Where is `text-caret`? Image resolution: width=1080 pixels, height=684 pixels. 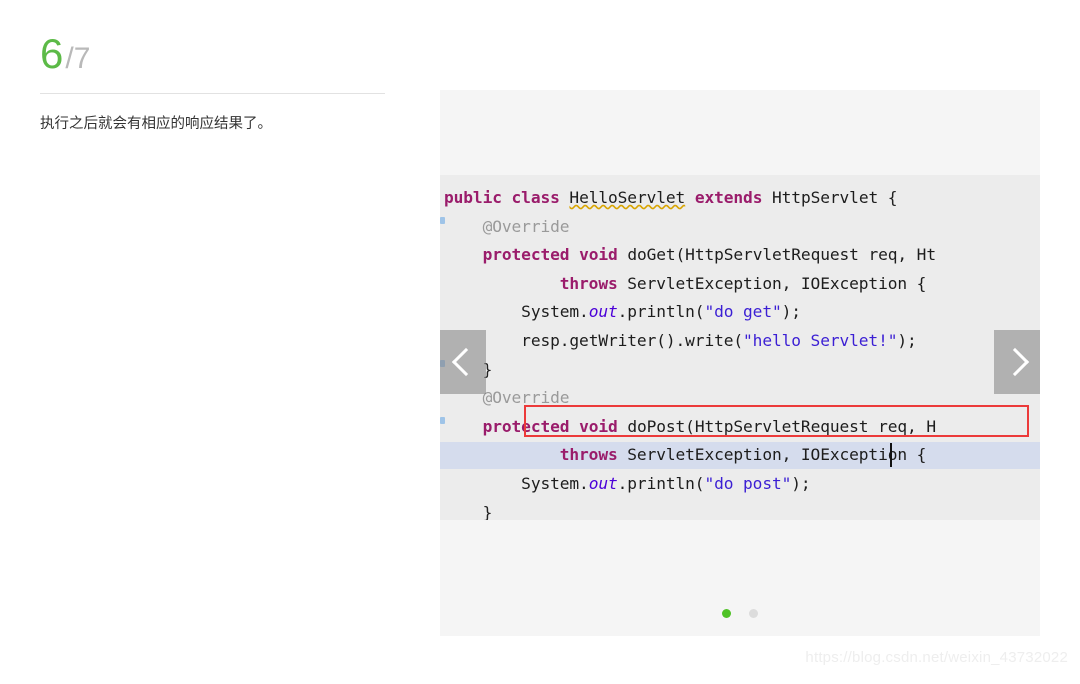 text-caret is located at coordinates (891, 455).